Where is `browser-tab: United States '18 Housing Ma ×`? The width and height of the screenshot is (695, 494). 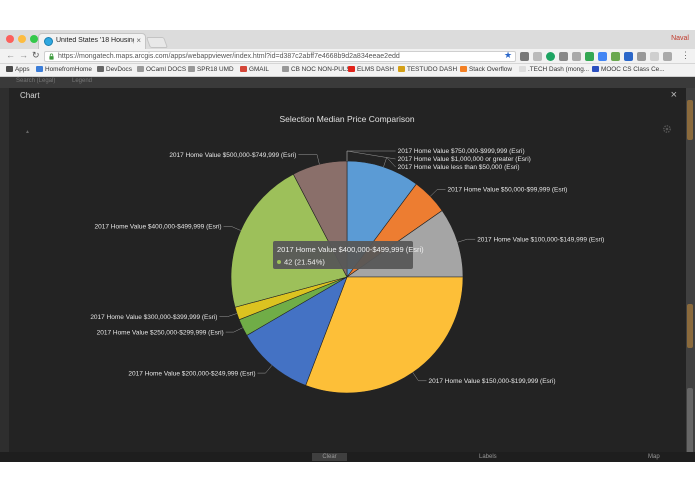 browser-tab: United States '18 Housing Ma × is located at coordinates (92, 41).